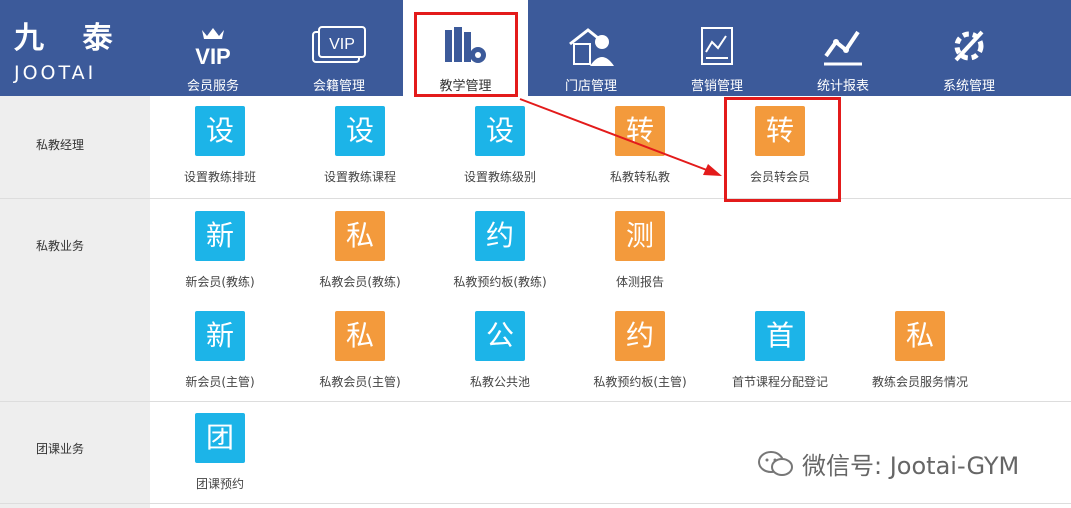 This screenshot has height=508, width=1071. Describe the element at coordinates (911, 466) in the screenshot. I see `watermark-text: 微信号: Jootai-GYM` at that location.